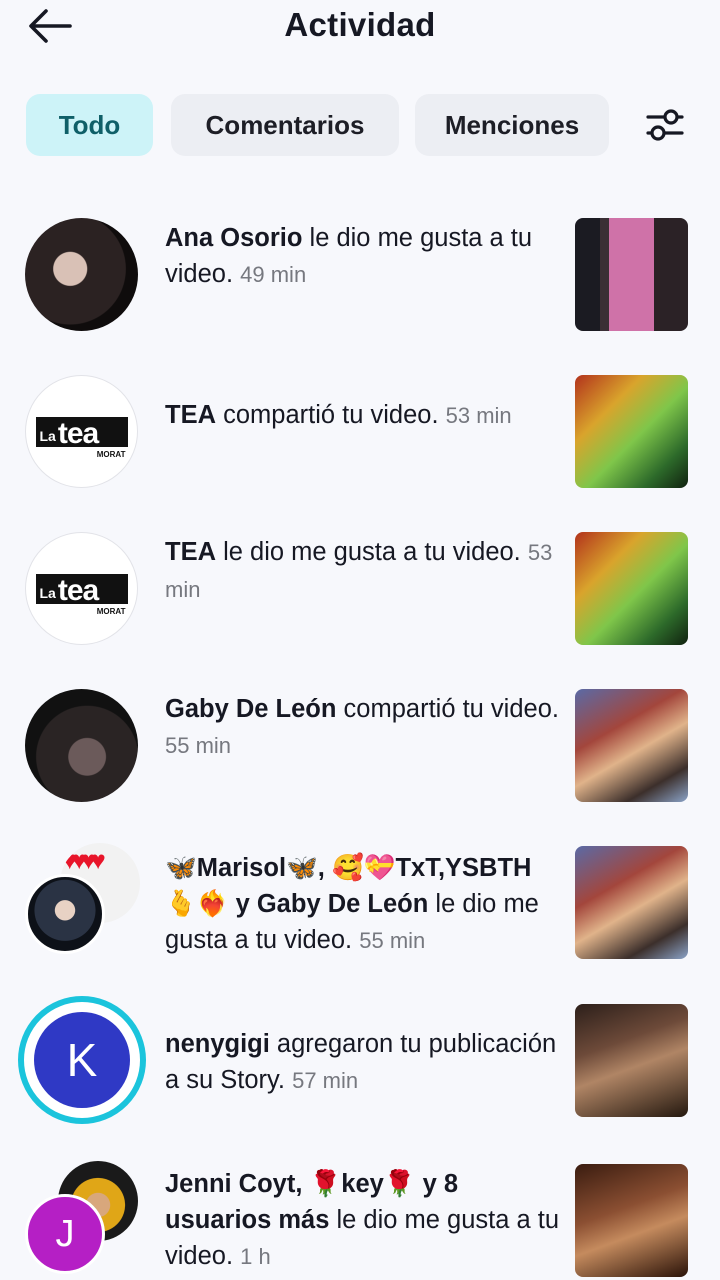  What do you see at coordinates (362, 727) in the screenshot?
I see `activity-text: Gaby De León compartió tu video. 55 min` at bounding box center [362, 727].